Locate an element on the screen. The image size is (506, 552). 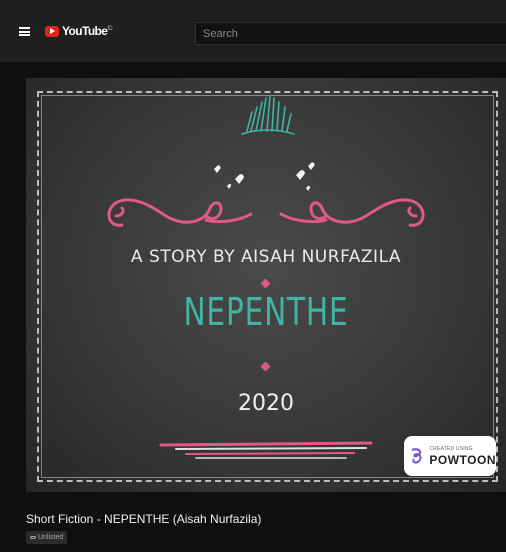
unlisted-badge: Unlisted is located at coordinates (47, 537).